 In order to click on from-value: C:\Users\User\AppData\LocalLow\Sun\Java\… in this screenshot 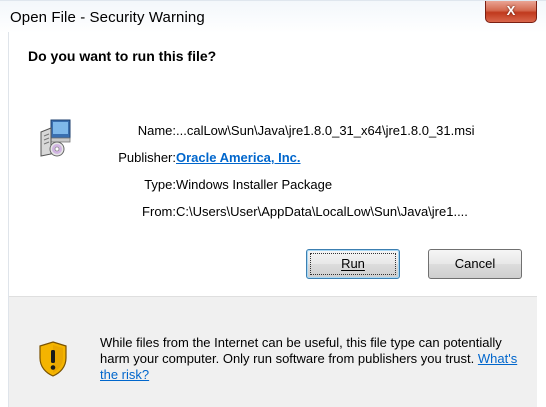, I will do `click(322, 211)`.